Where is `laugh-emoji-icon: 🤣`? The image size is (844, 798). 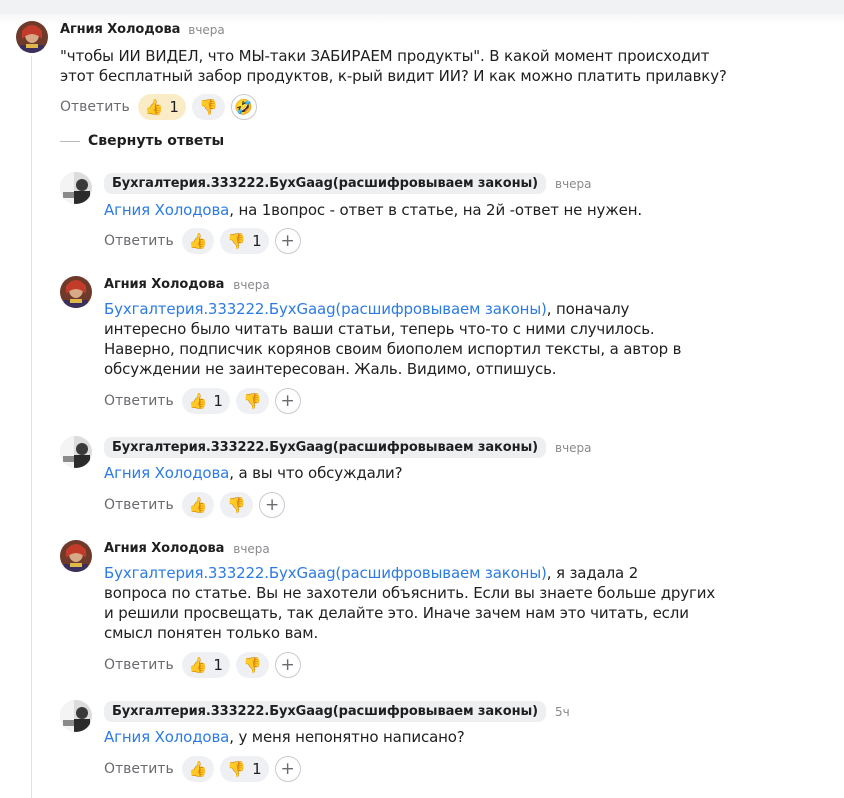 laugh-emoji-icon: 🤣 is located at coordinates (243, 106).